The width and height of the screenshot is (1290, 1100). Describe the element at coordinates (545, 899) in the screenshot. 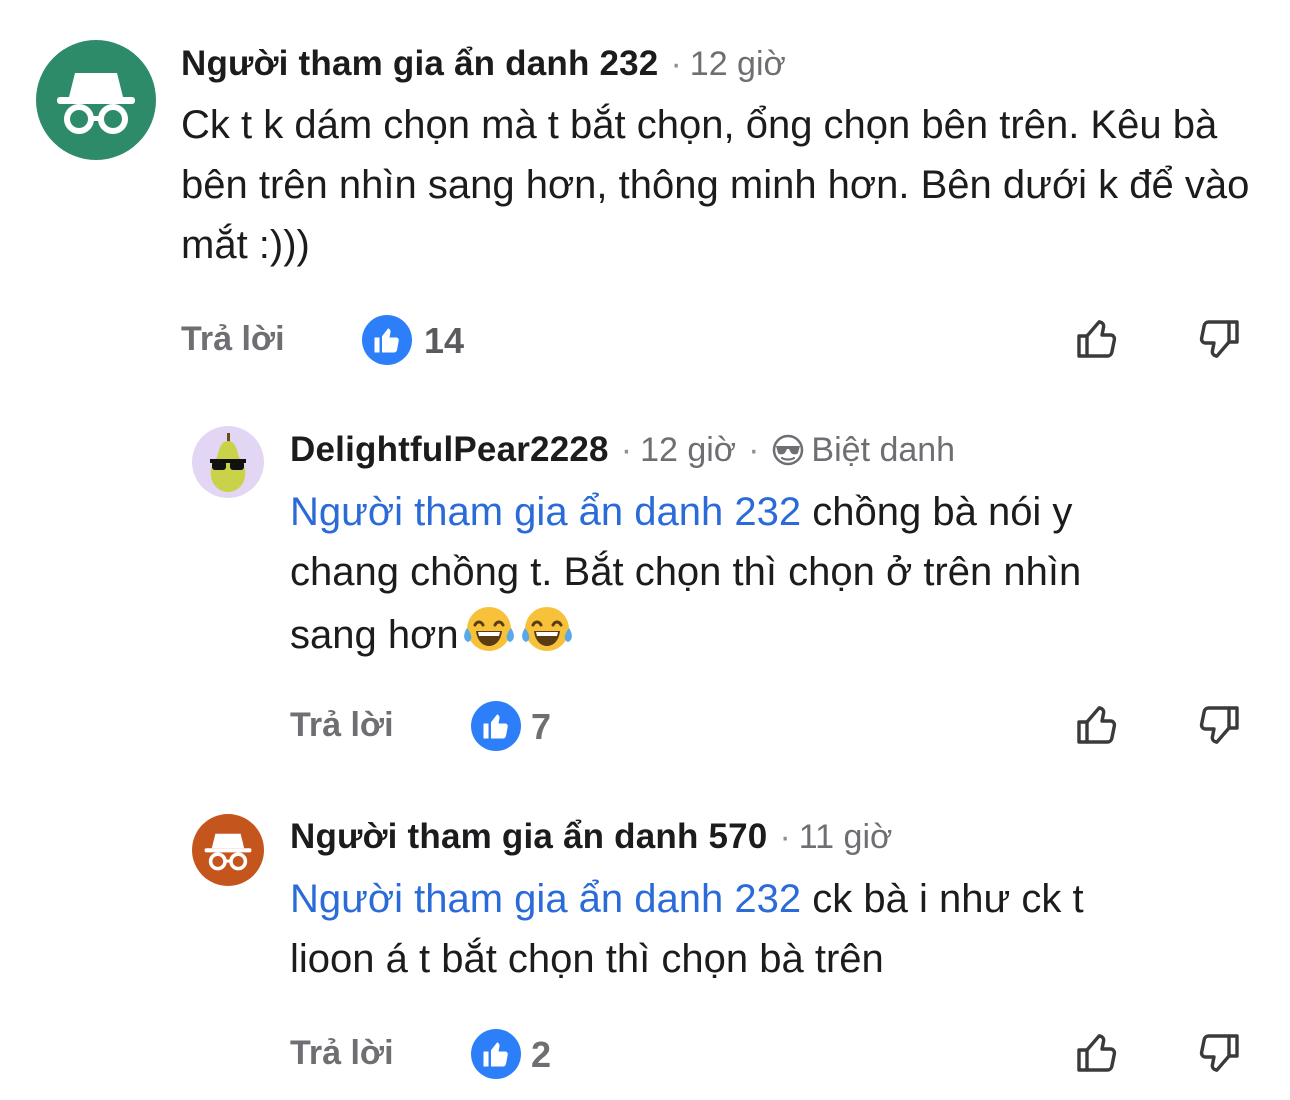

I see `mention-link: Người tham gia ẩn danh 232` at that location.